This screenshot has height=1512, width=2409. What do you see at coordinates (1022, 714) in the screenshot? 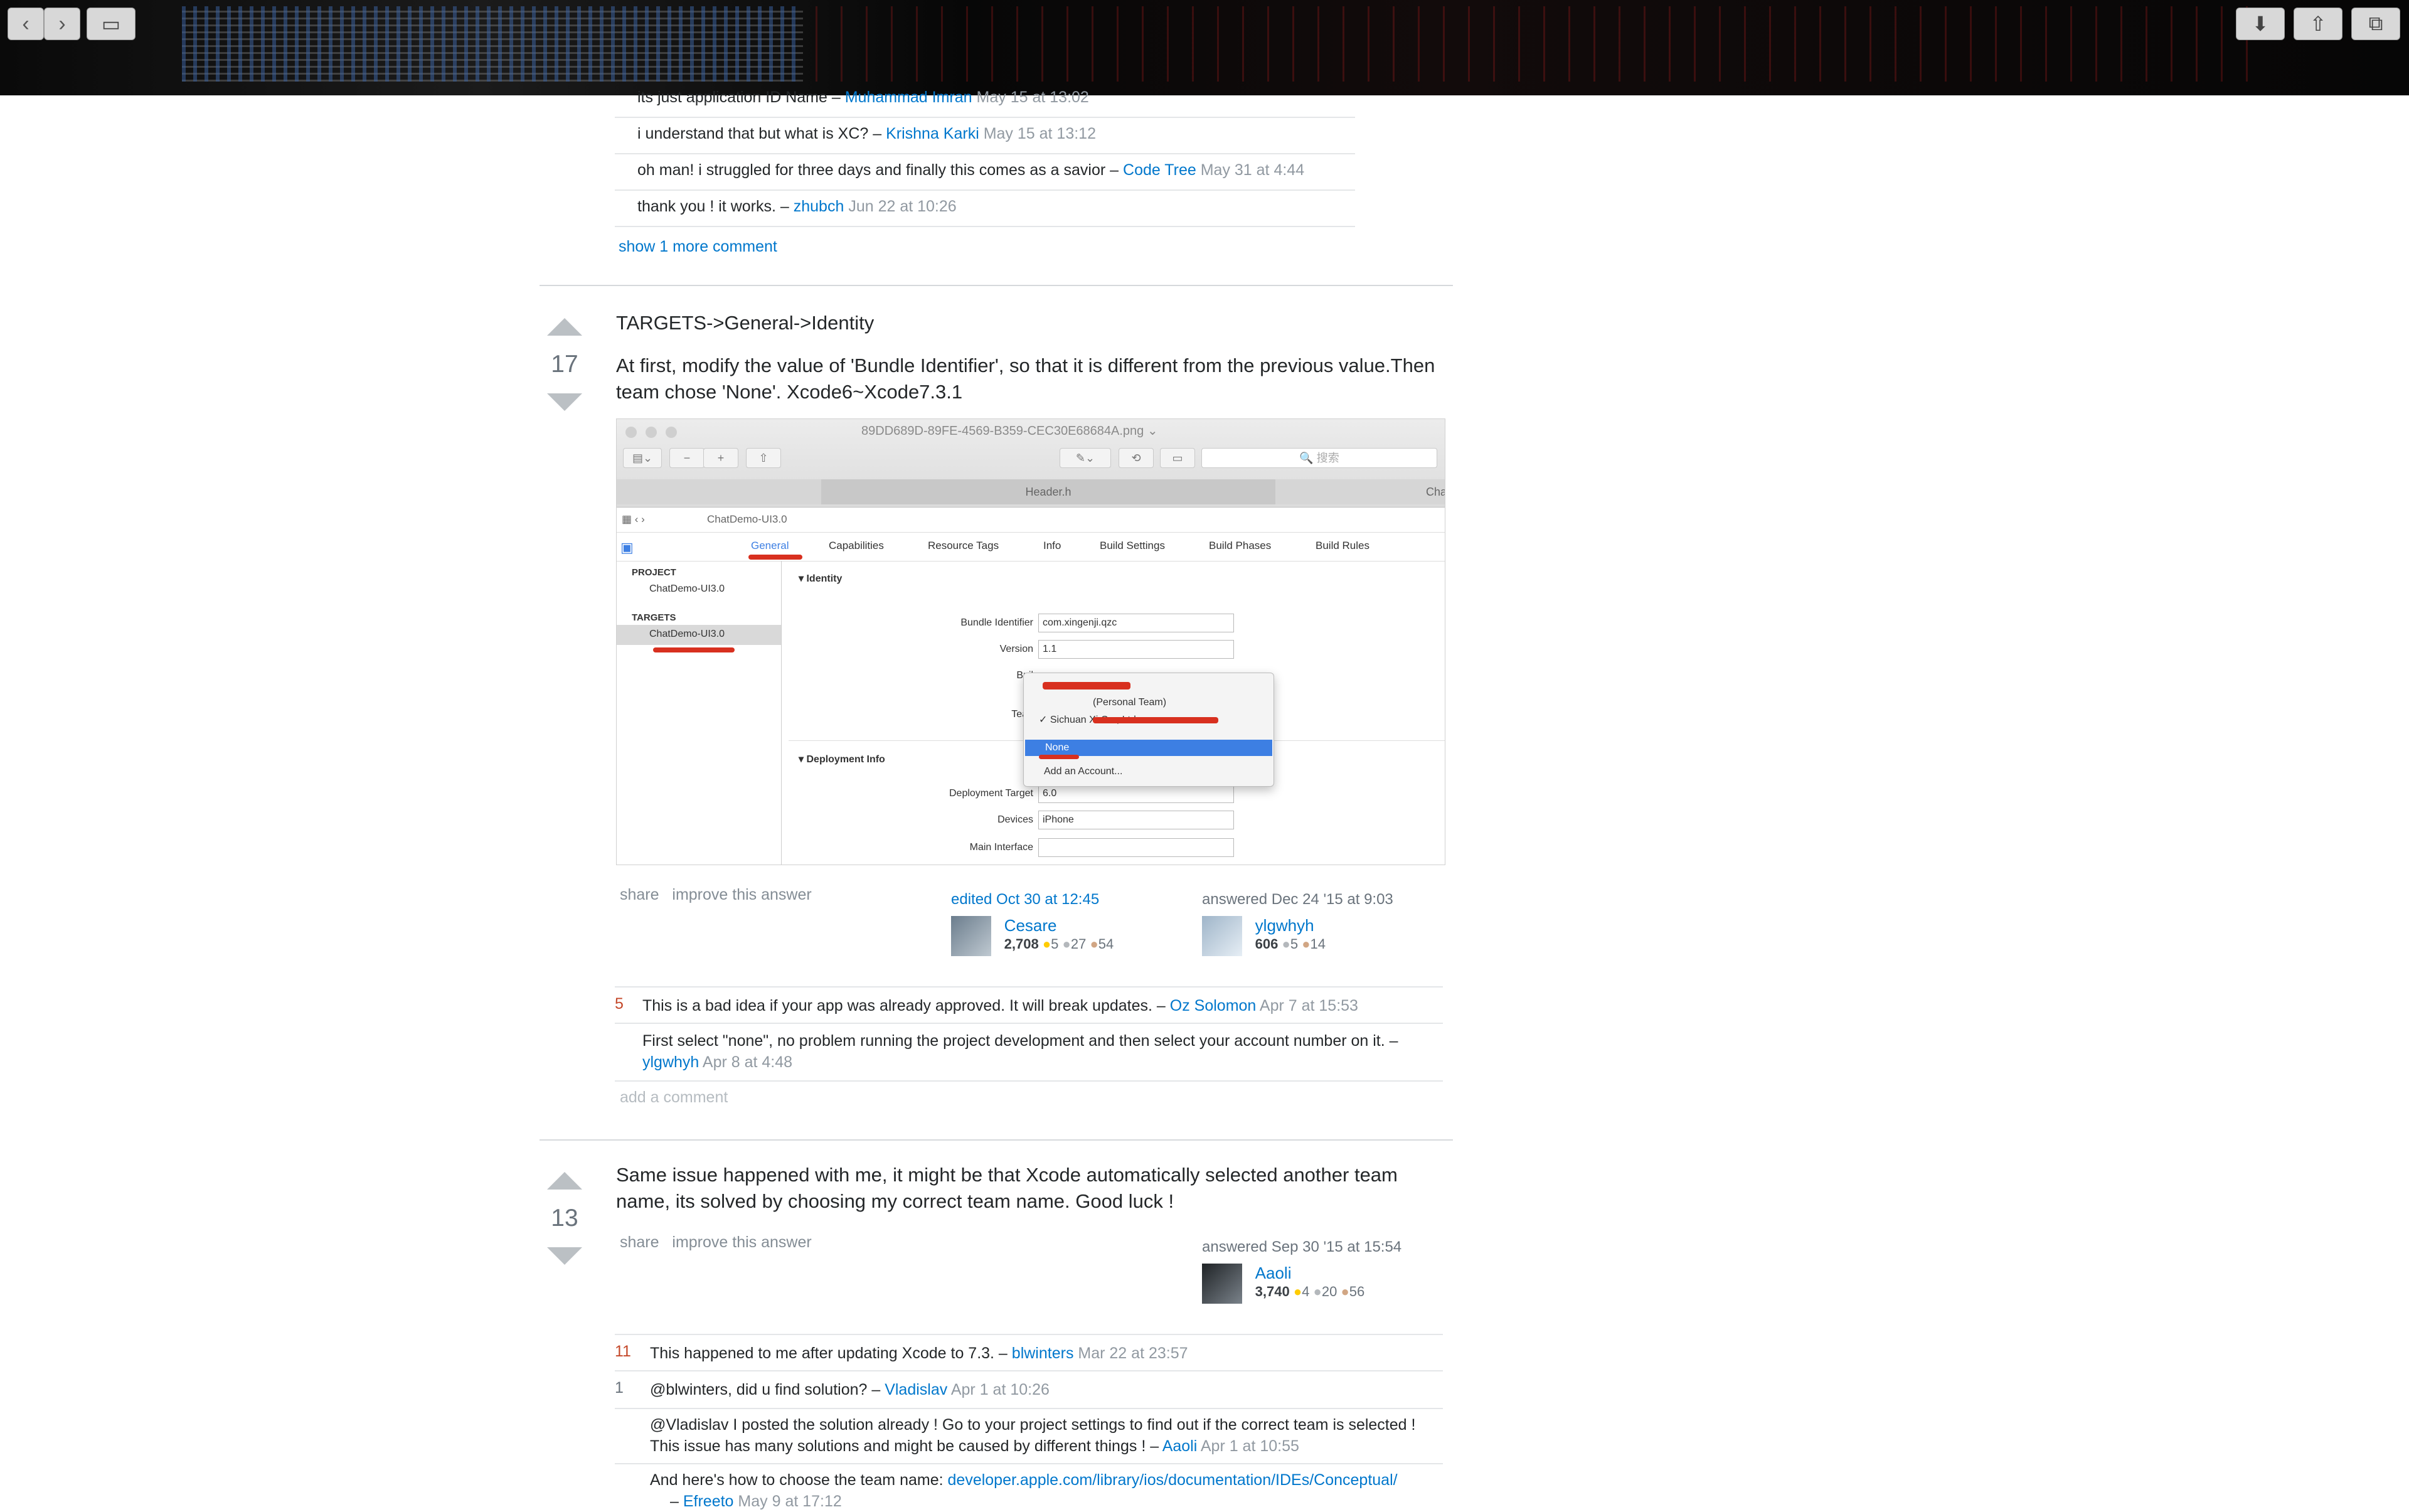
I see `embed-team-label: Tean` at bounding box center [1022, 714].